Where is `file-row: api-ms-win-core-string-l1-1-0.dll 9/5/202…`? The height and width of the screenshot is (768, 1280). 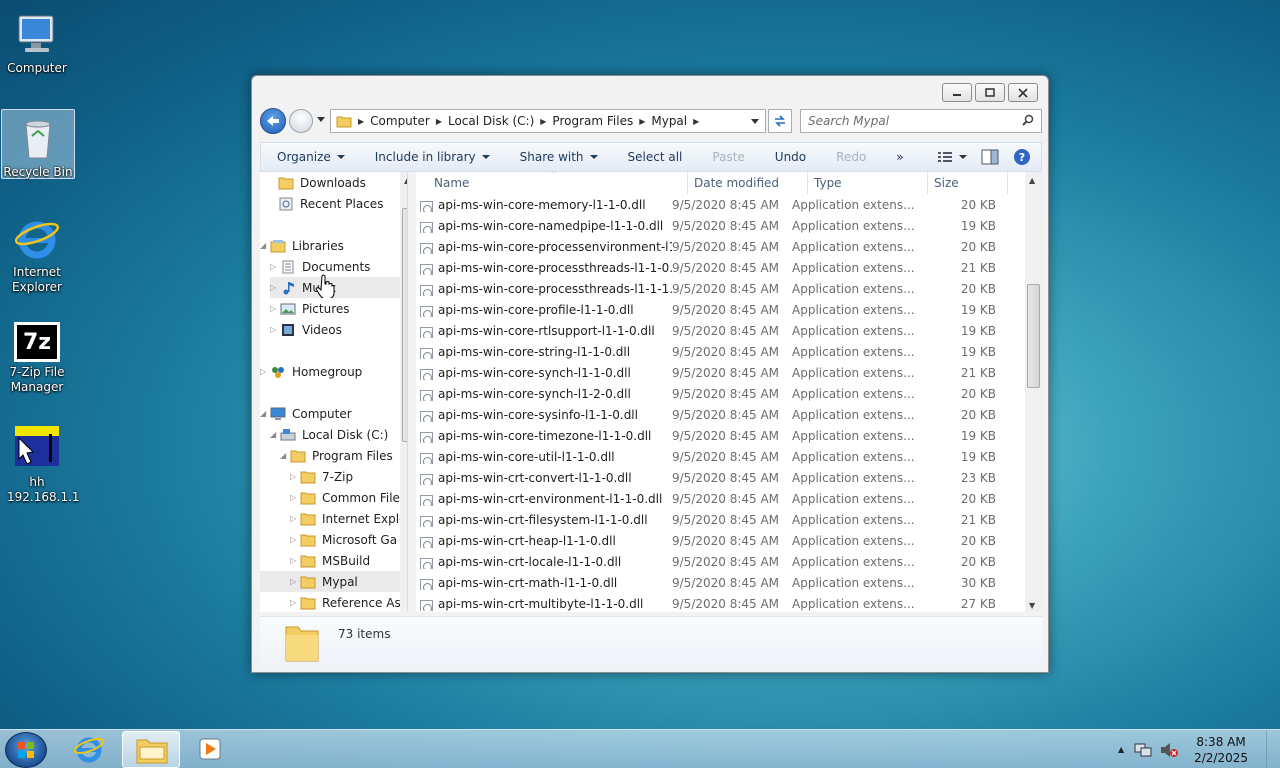
file-row: api-ms-win-core-string-l1-1-0.dll 9/5/202… is located at coordinates (721, 351).